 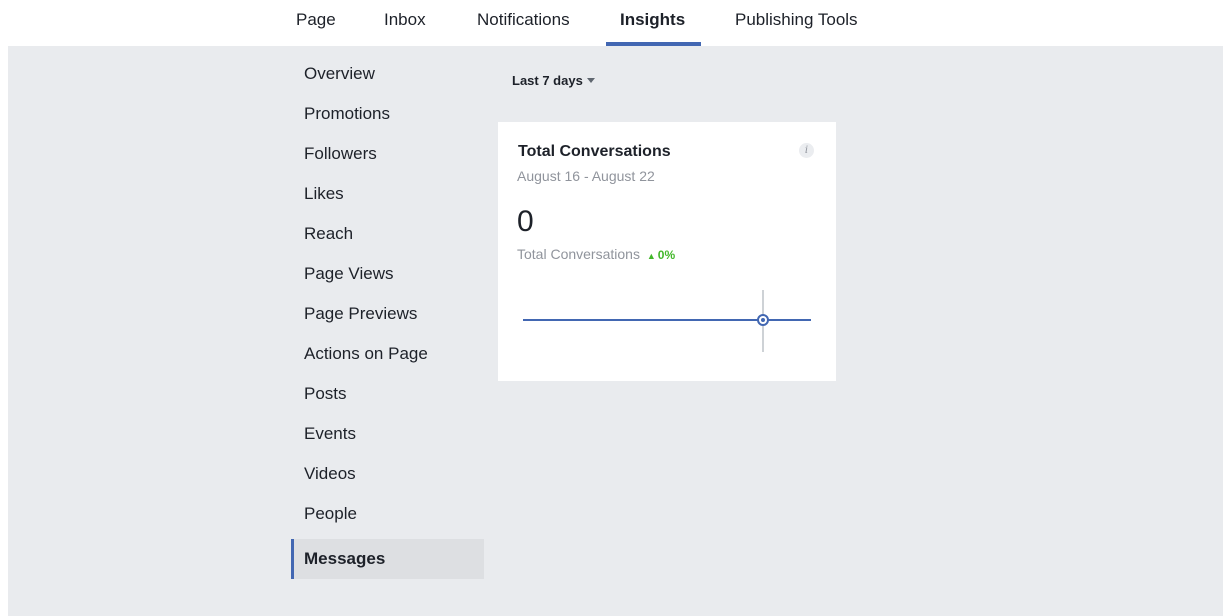 I want to click on date-range-dropdown: Last 7 days, so click(x=553, y=81).